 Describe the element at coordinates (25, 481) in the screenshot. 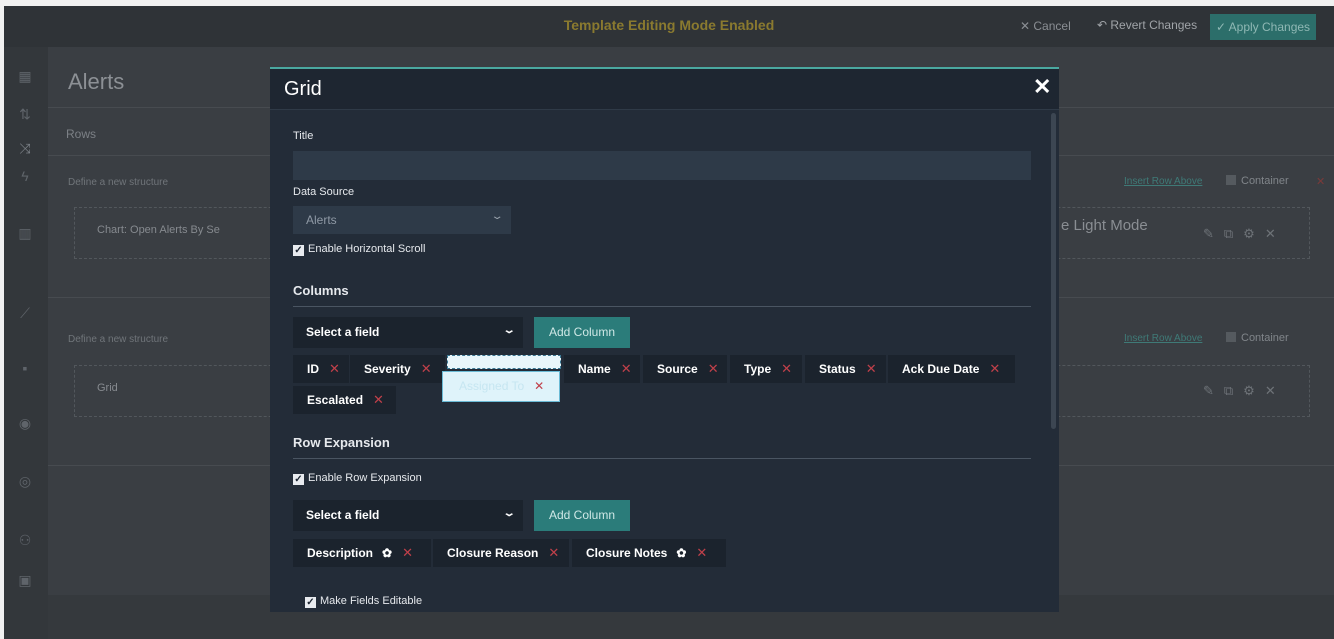

I see `globe-icon: ◎` at that location.